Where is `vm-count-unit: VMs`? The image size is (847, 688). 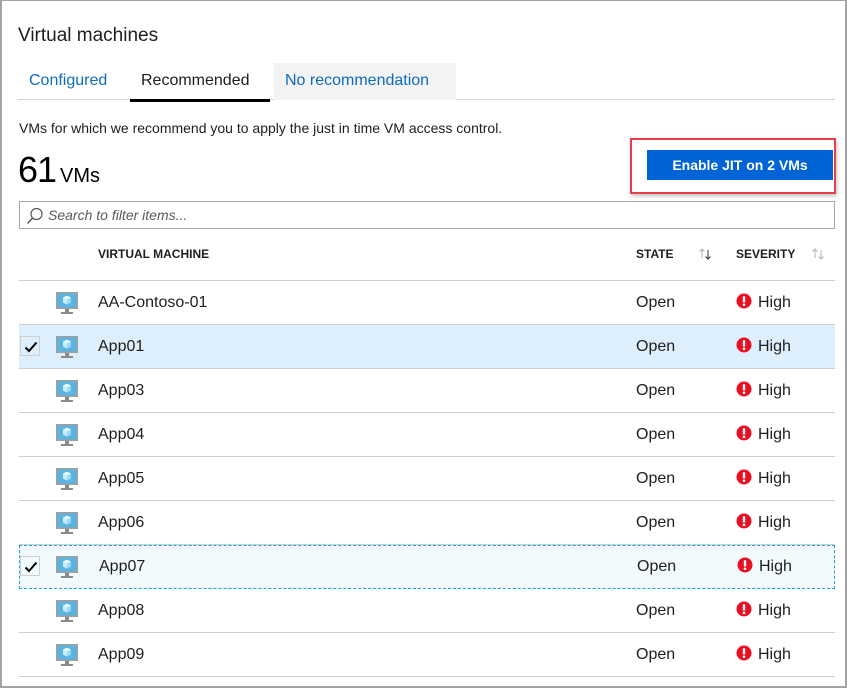
vm-count-unit: VMs is located at coordinates (80, 176).